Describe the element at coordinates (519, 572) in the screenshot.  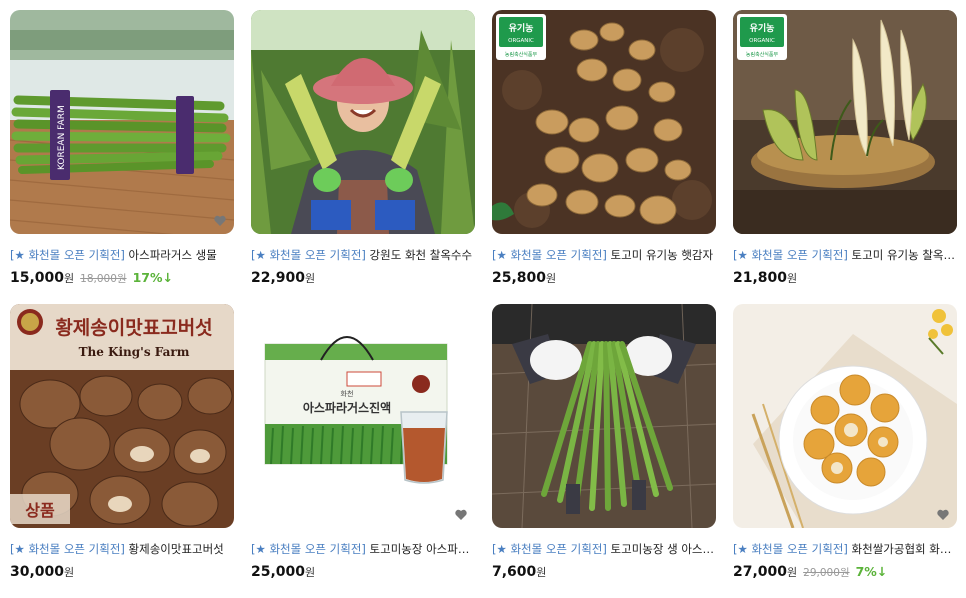
I see `price: 7,600원` at that location.